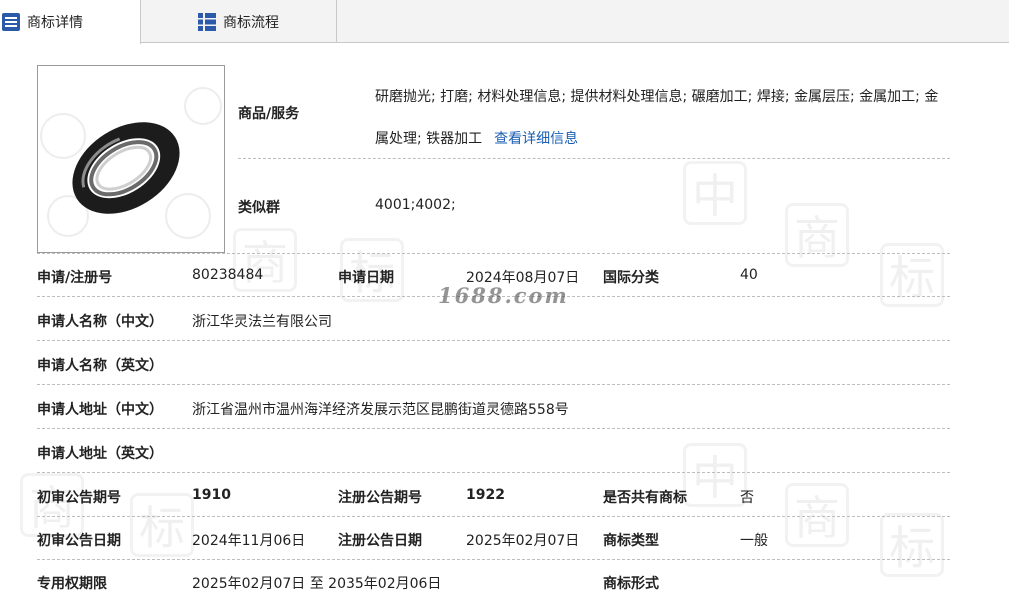  I want to click on tab-bar: 商标详情 商标流程, so click(504, 22).